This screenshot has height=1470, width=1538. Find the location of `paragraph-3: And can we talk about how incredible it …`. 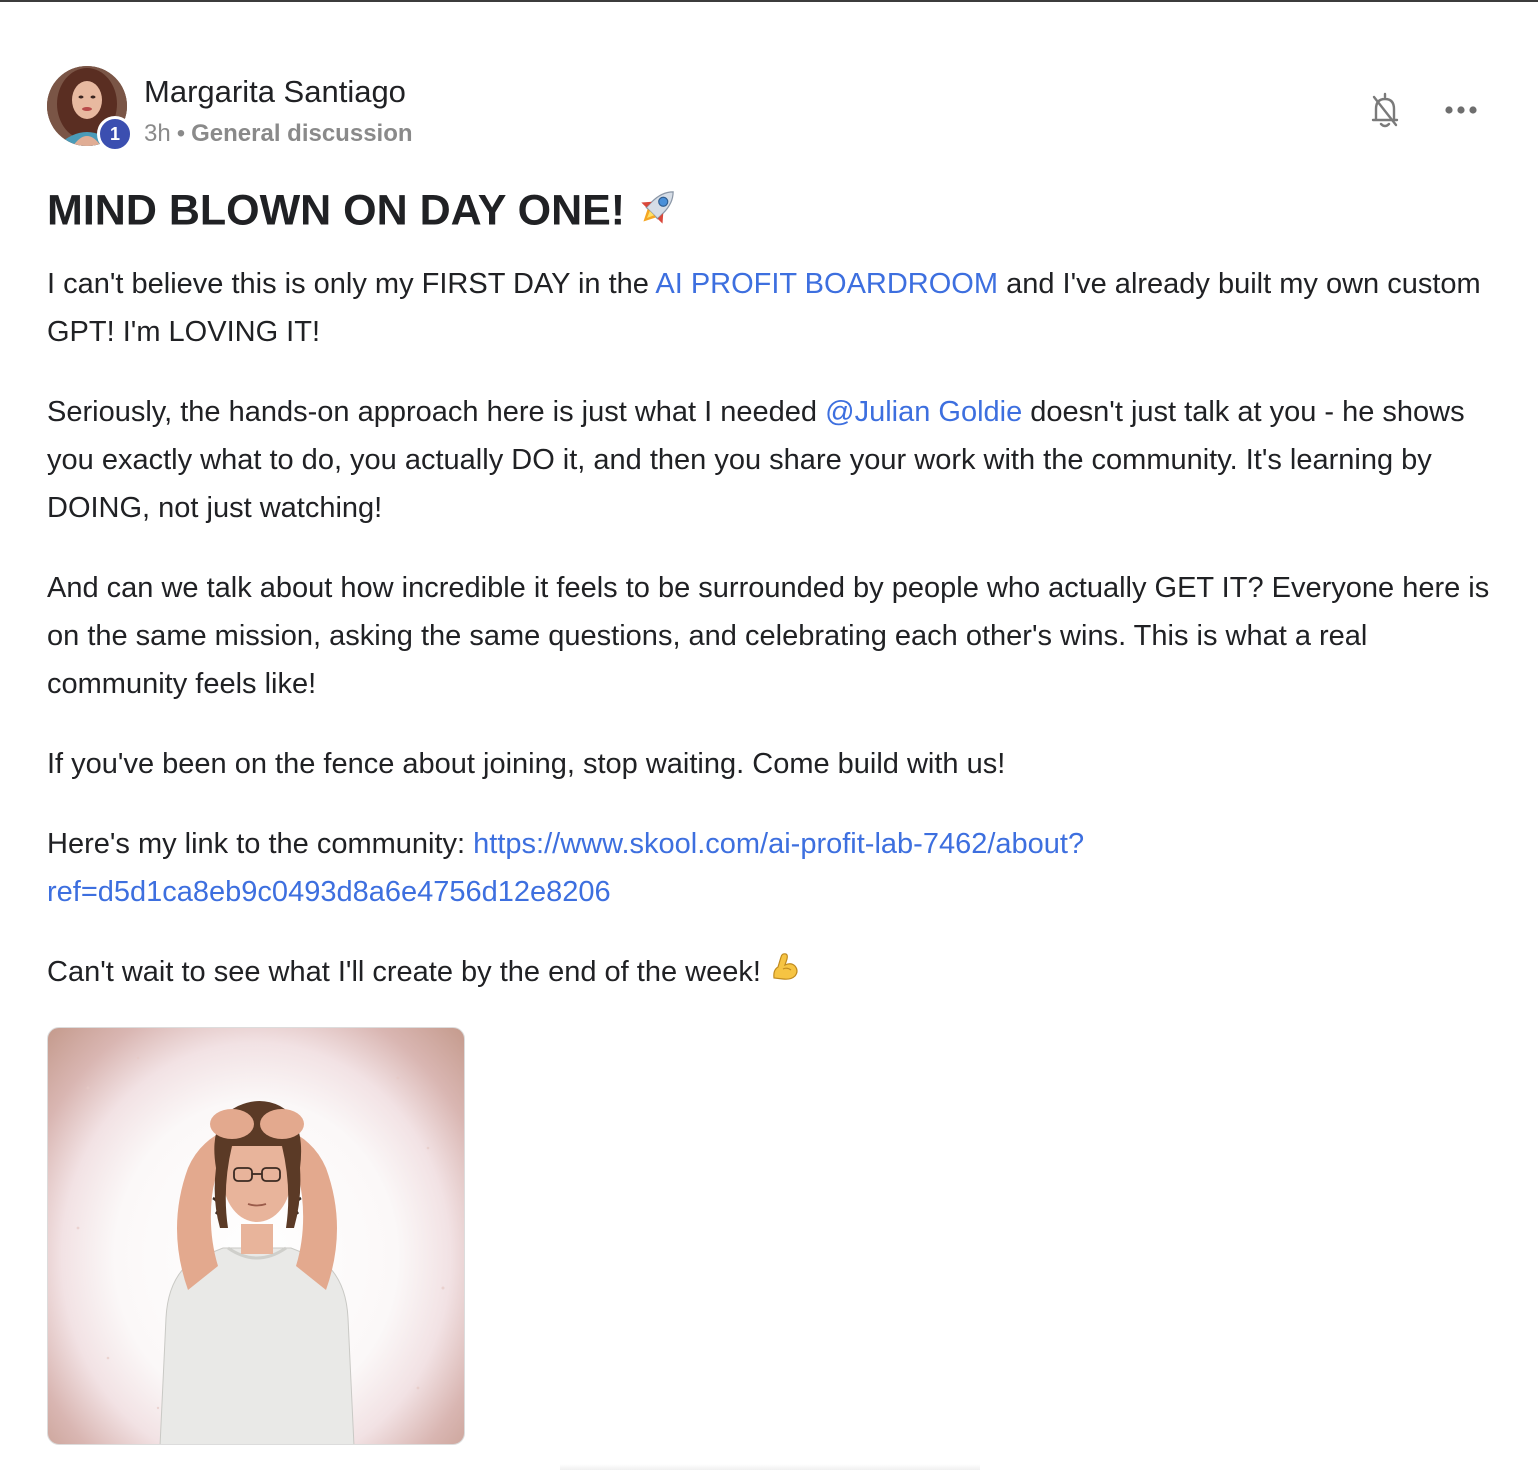

paragraph-3: And can we talk about how incredible it … is located at coordinates (768, 636).